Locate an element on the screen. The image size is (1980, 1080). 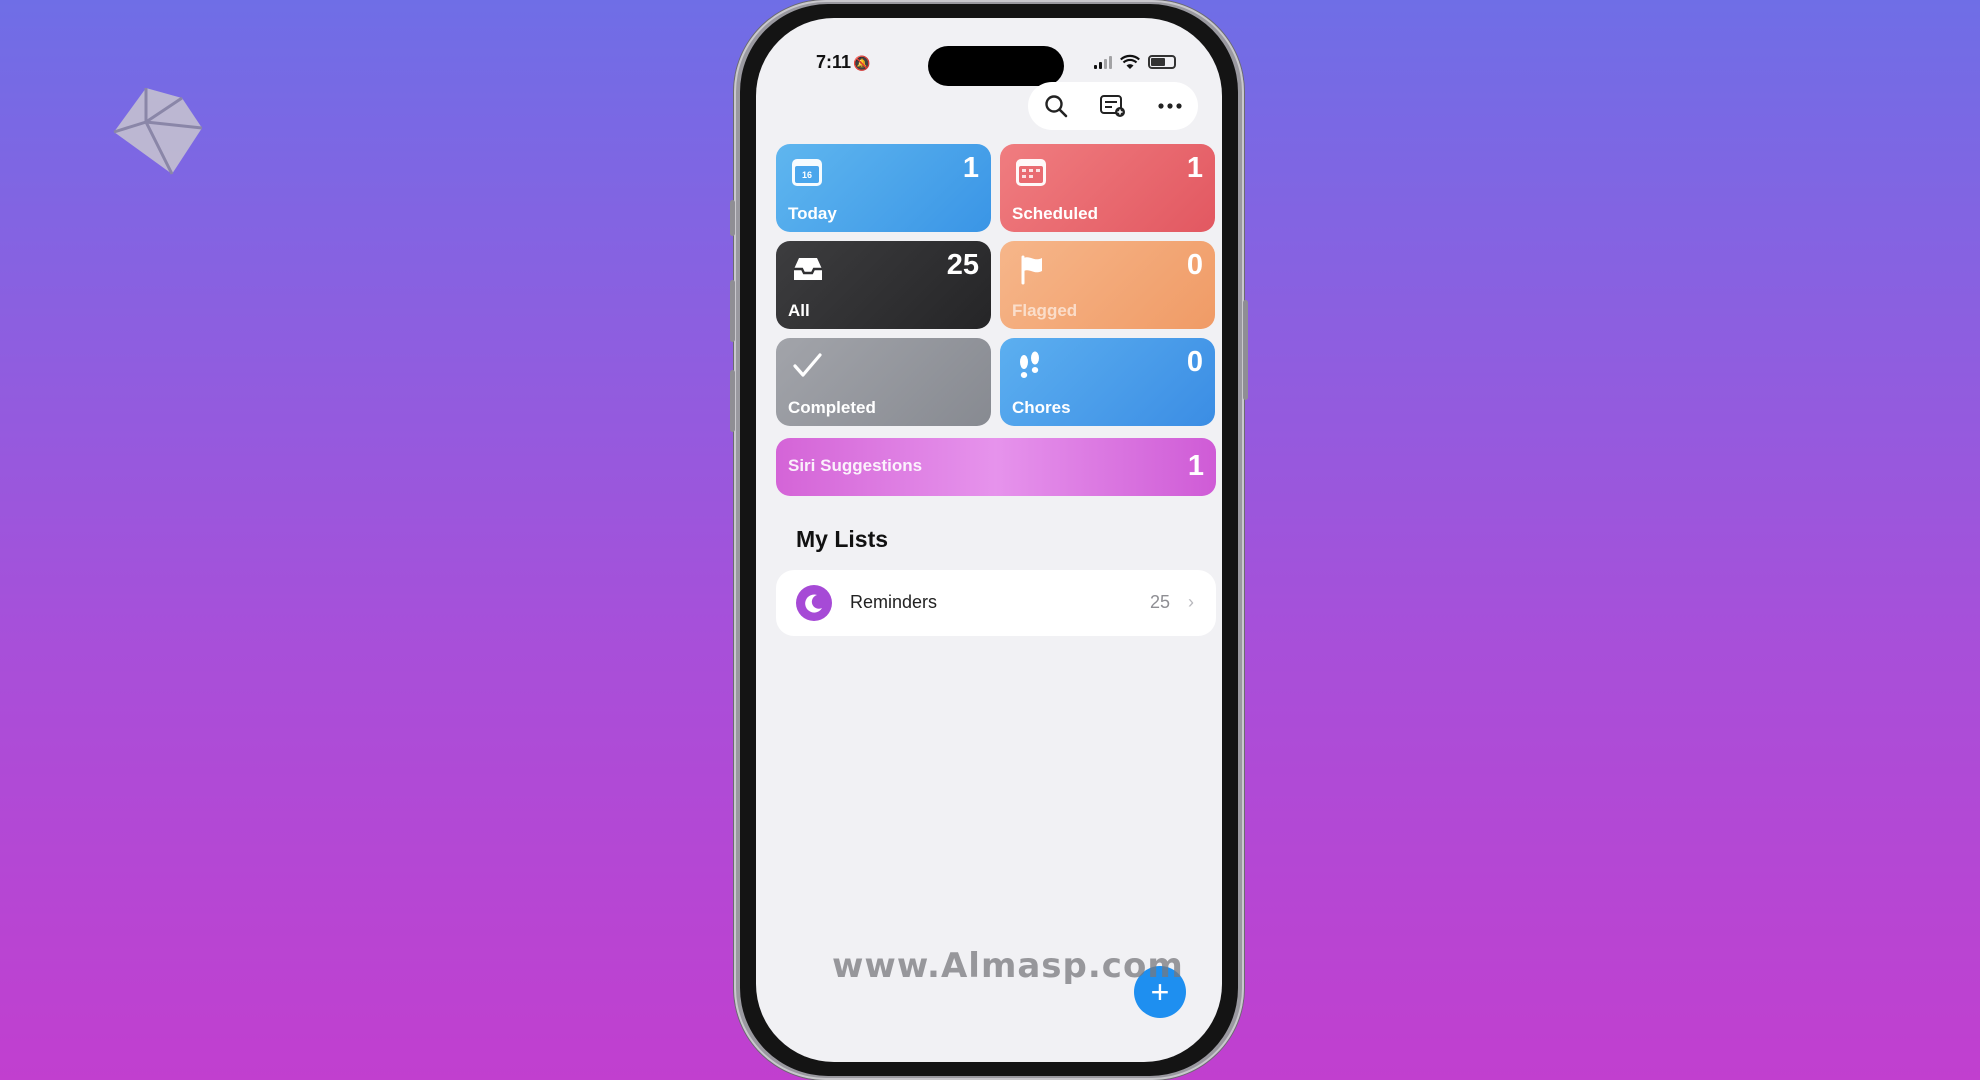
siri-suggestions: Siri Suggestions 1 is located at coordinates (996, 467).